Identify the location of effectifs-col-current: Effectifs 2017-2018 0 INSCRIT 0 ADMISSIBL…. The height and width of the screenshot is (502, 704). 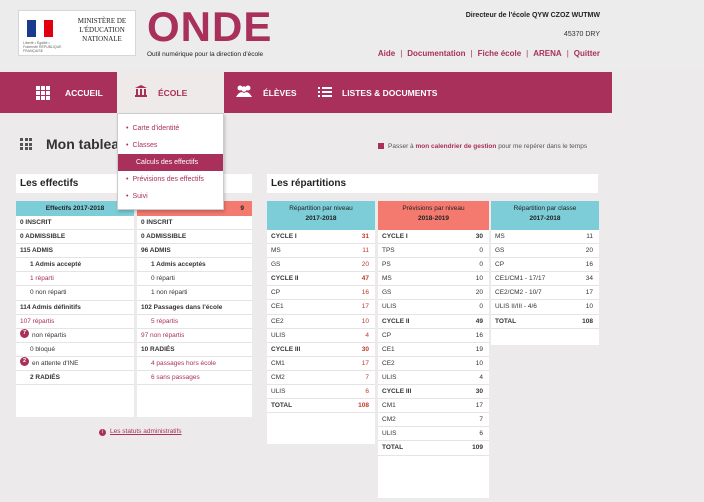
(75, 309).